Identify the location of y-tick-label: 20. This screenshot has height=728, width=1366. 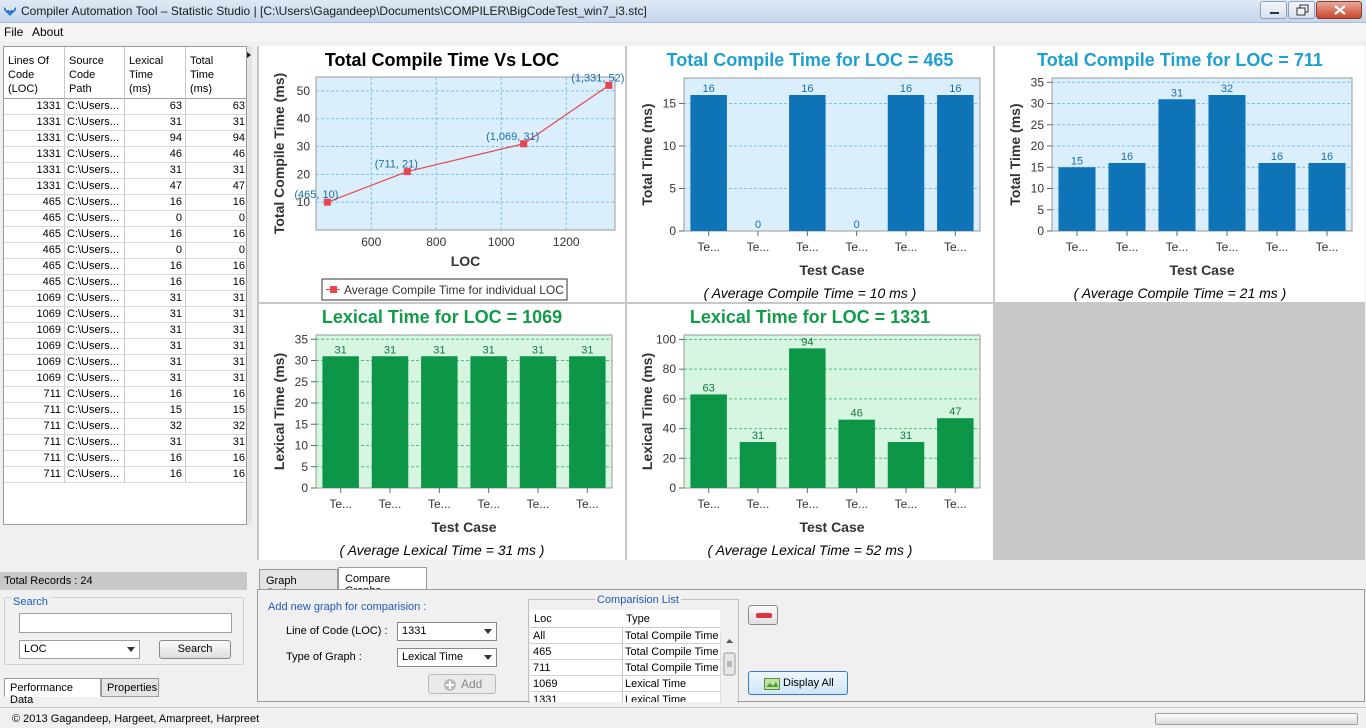
(670, 458).